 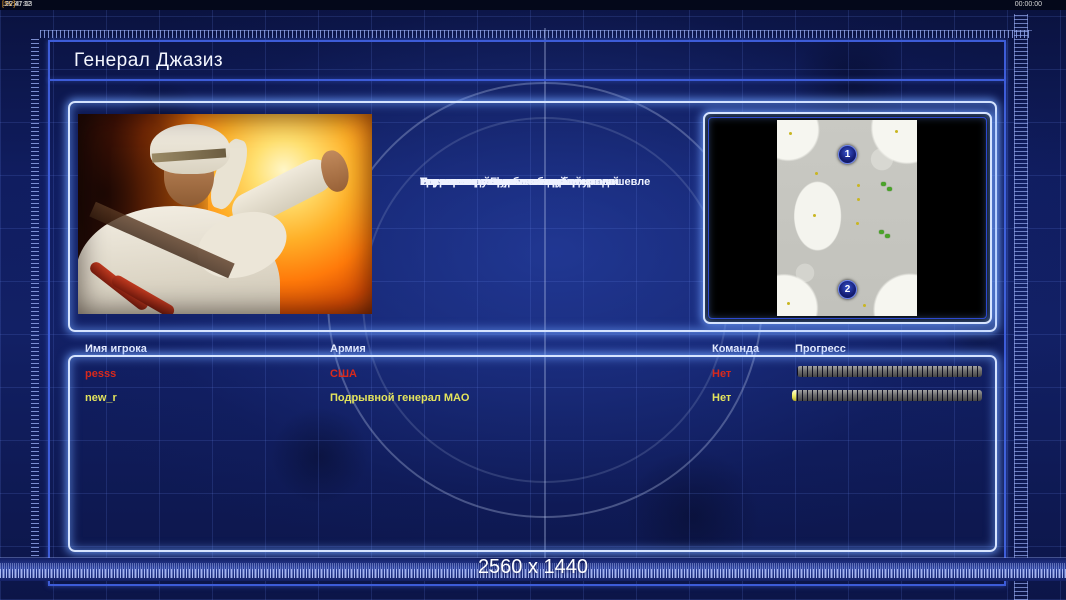 I want to click on general-portrait-image, so click(x=225, y=214).